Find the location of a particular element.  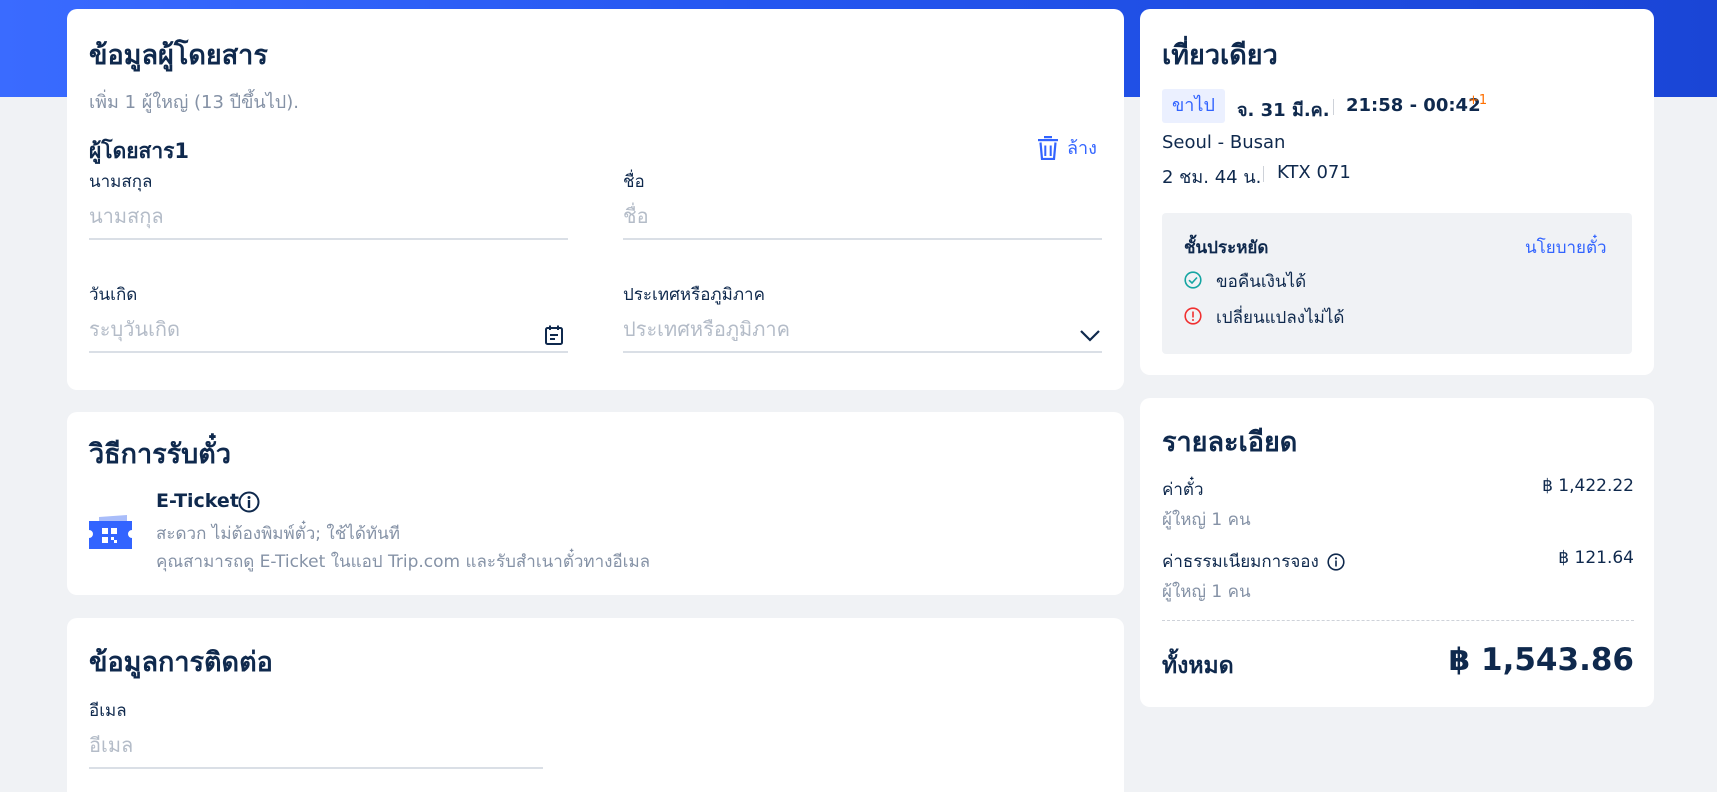

fare-class: ชั้นประหยัด is located at coordinates (1226, 248).